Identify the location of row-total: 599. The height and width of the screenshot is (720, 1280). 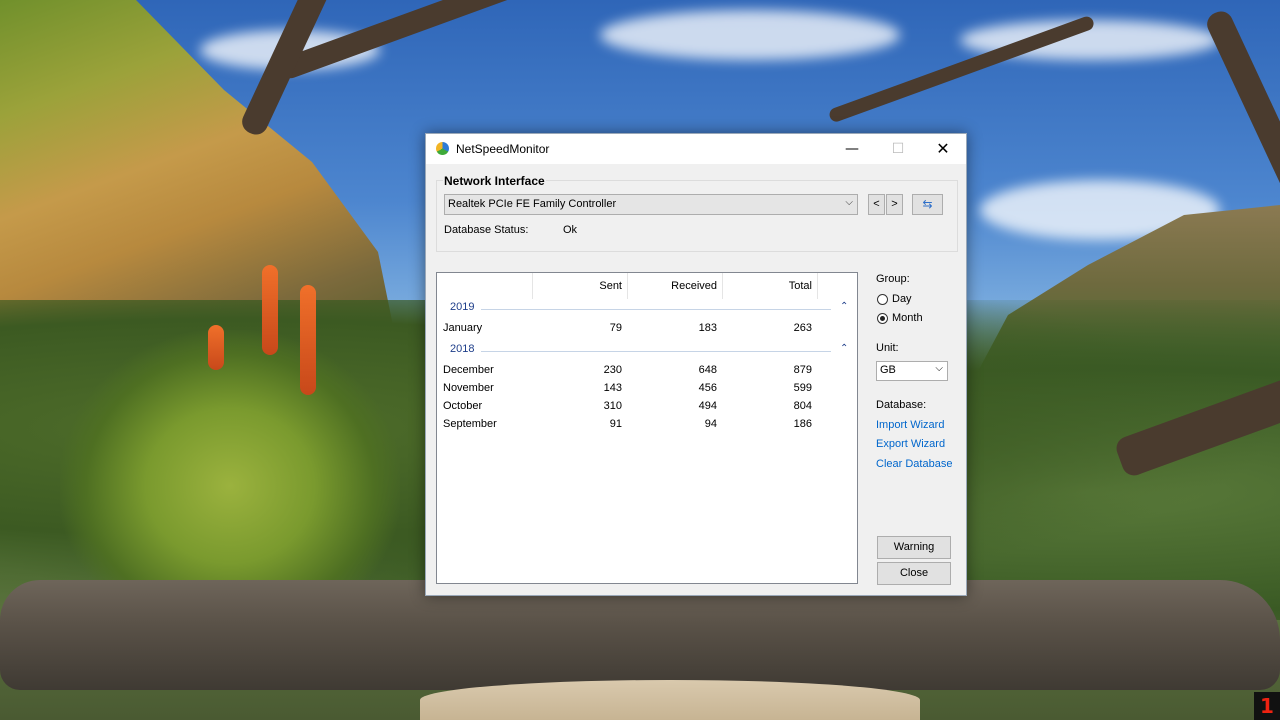
(802, 388).